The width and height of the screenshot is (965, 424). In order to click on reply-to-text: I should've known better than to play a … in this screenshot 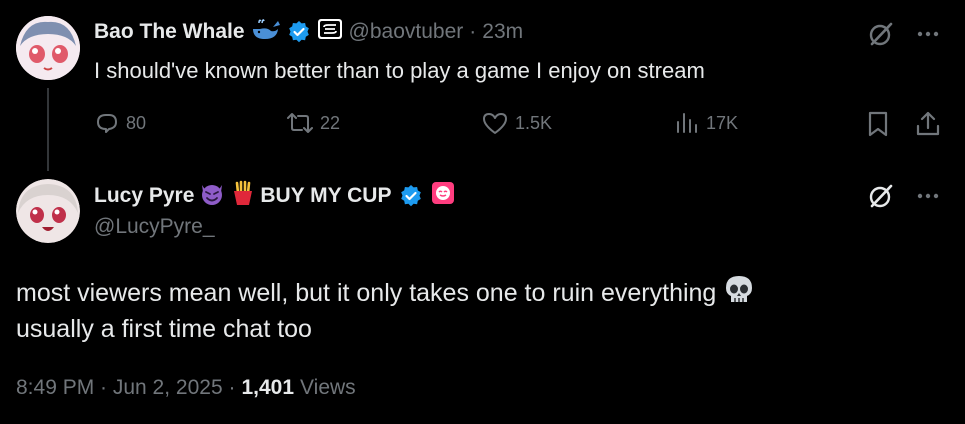, I will do `click(399, 70)`.